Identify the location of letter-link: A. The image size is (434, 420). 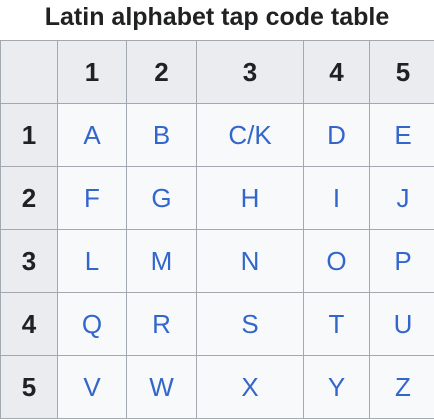
(92, 135).